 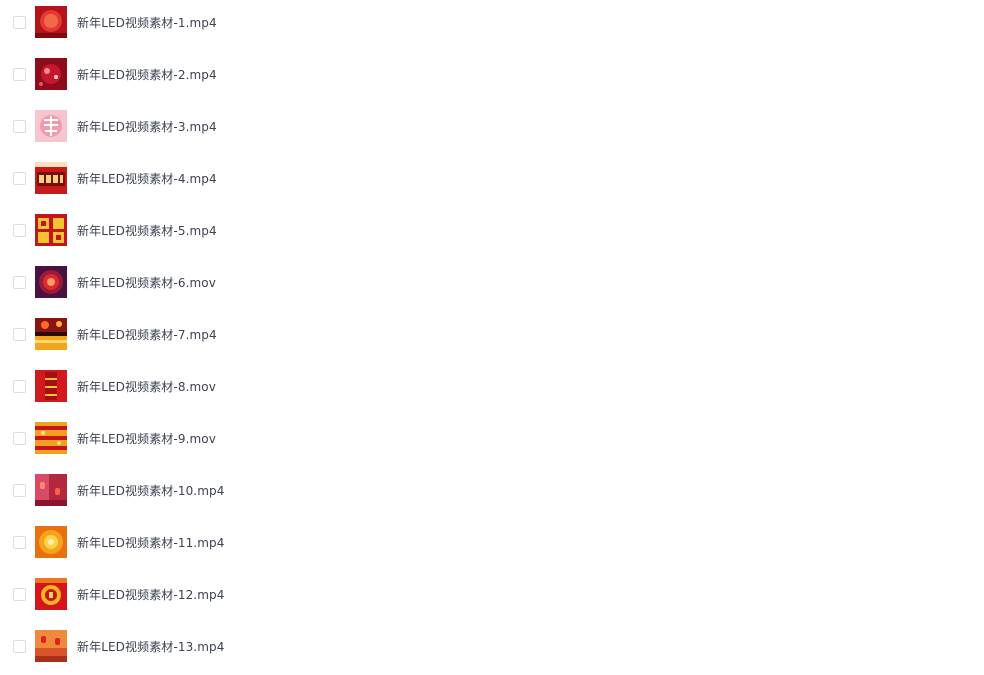 I want to click on file-name: 新年LED视频素材-6.mov, so click(x=146, y=282).